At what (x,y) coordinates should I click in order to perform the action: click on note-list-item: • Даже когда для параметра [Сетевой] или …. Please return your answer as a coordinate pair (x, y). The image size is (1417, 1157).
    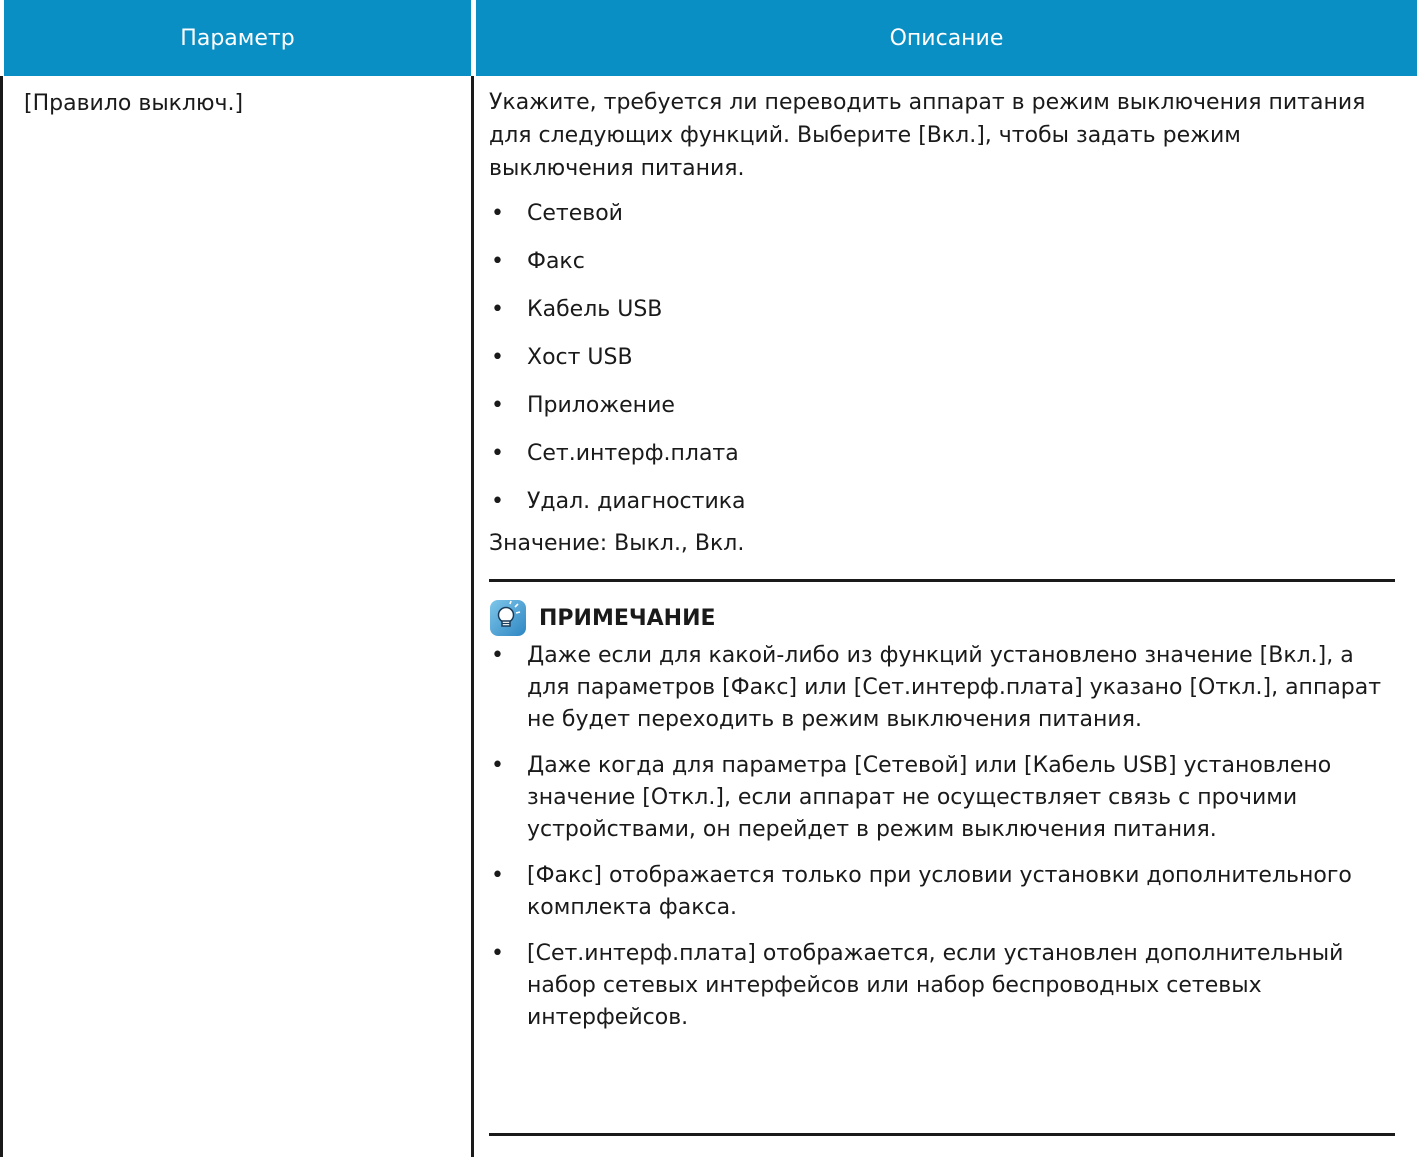
    Looking at the image, I should click on (942, 798).